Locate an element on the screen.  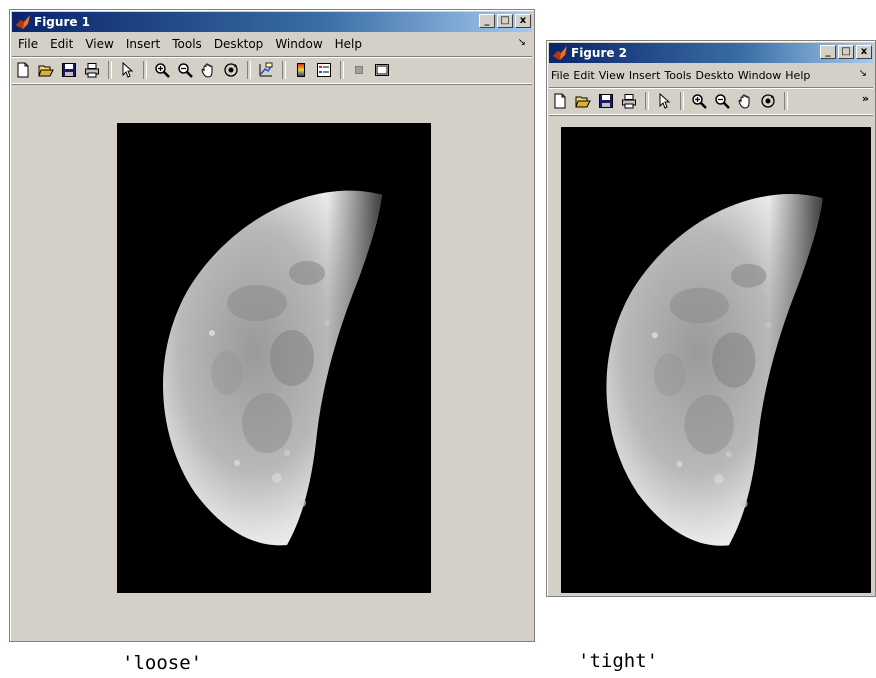
figure-toolbar: » is located at coordinates (711, 101).